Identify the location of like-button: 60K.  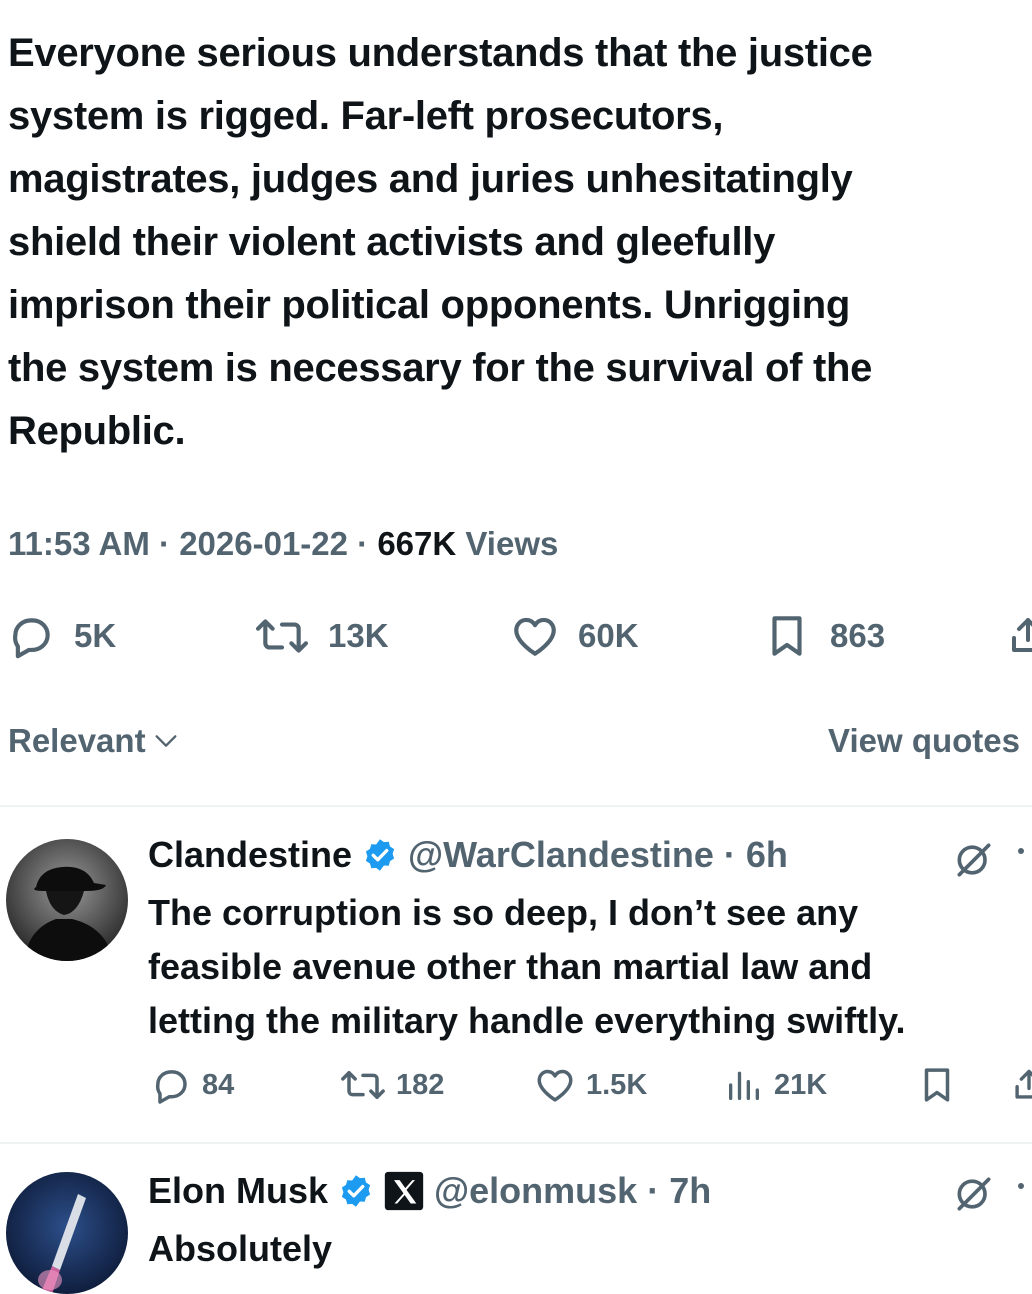
(574, 636).